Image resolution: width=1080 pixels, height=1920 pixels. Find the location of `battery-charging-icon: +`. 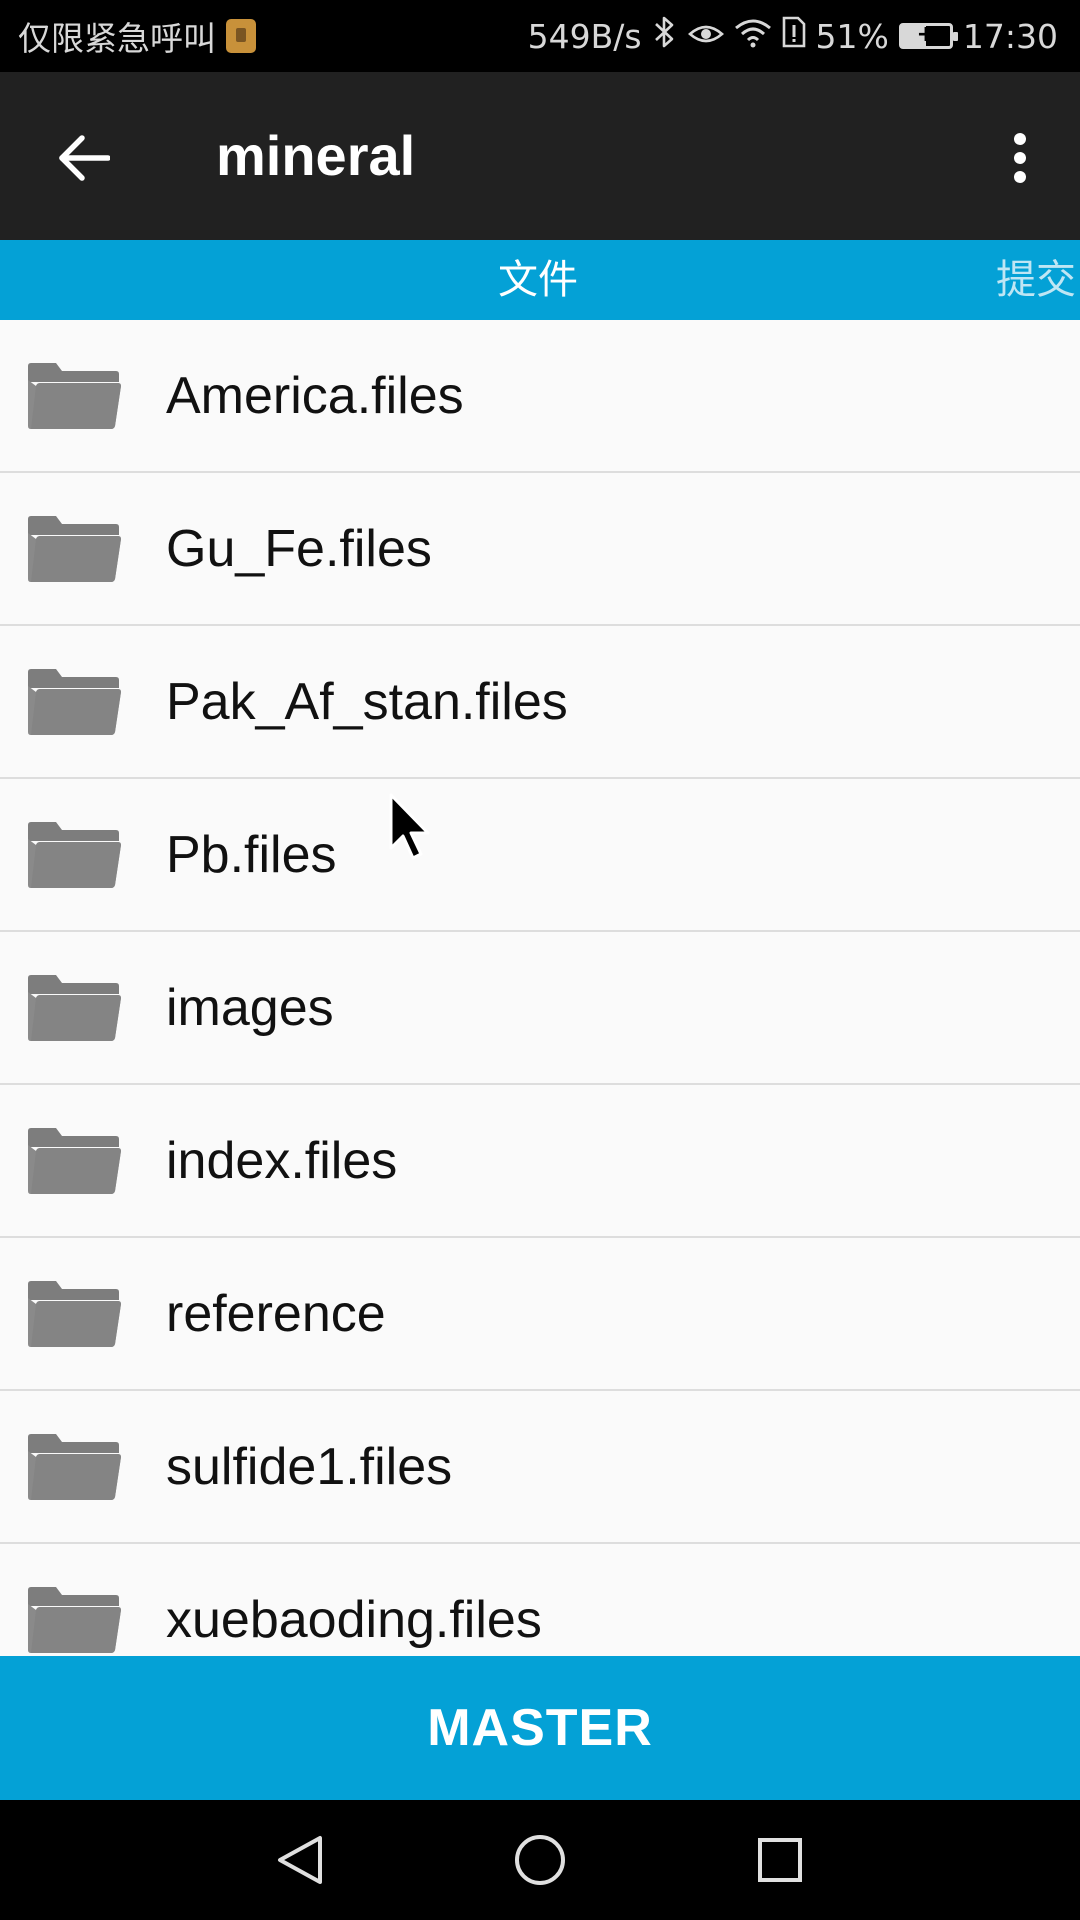

battery-charging-icon: + is located at coordinates (928, 35).